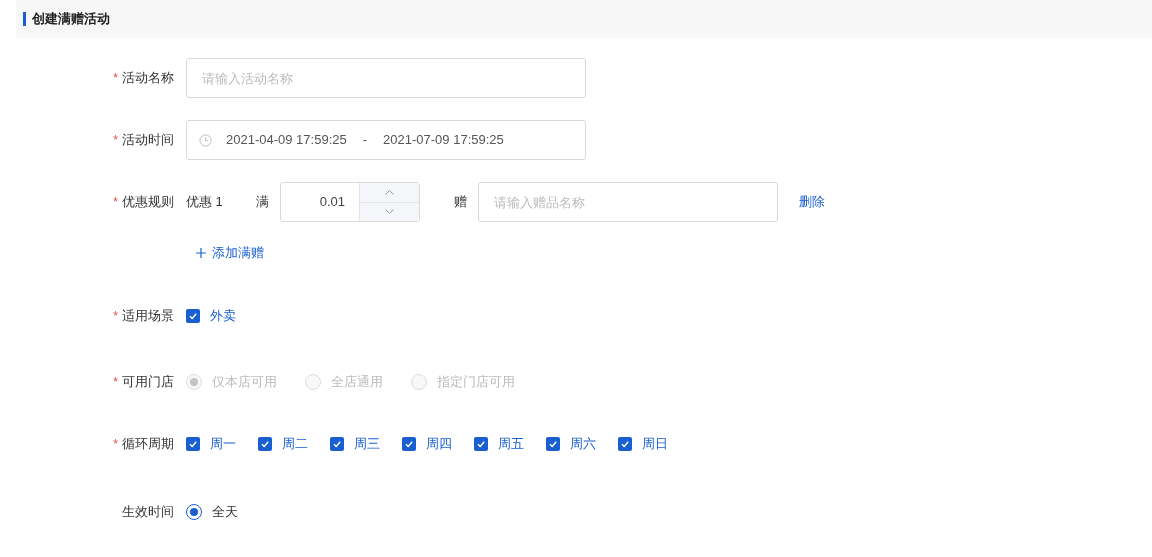  What do you see at coordinates (24, 19) in the screenshot?
I see `accent-bar` at bounding box center [24, 19].